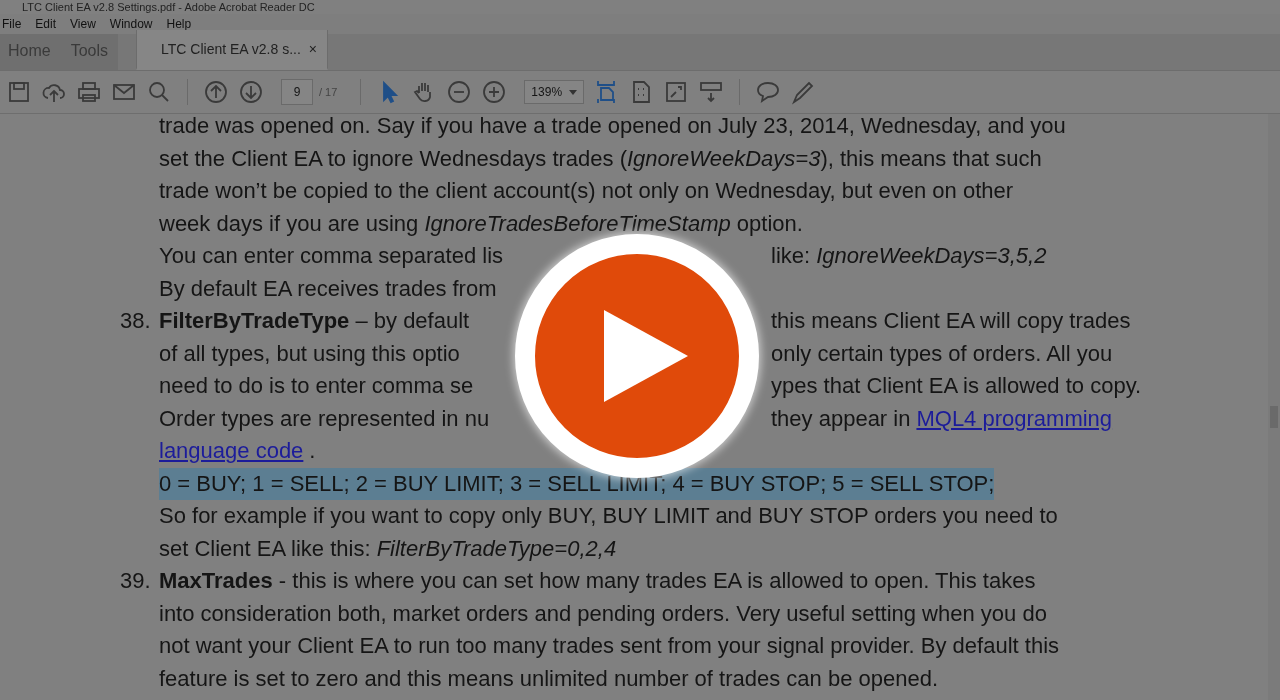 This screenshot has width=1280, height=700. What do you see at coordinates (136, 581) in the screenshot?
I see `list-number: 39.` at bounding box center [136, 581].